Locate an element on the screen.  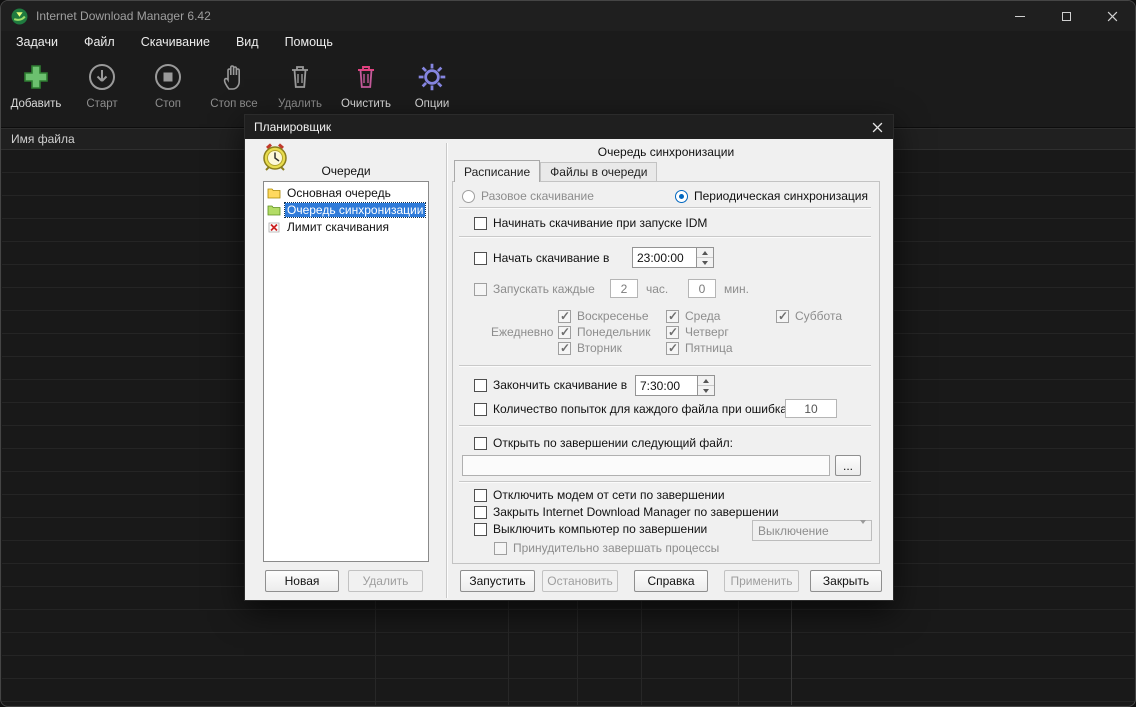
menu-tasks: Задачи is located at coordinates (37, 42).